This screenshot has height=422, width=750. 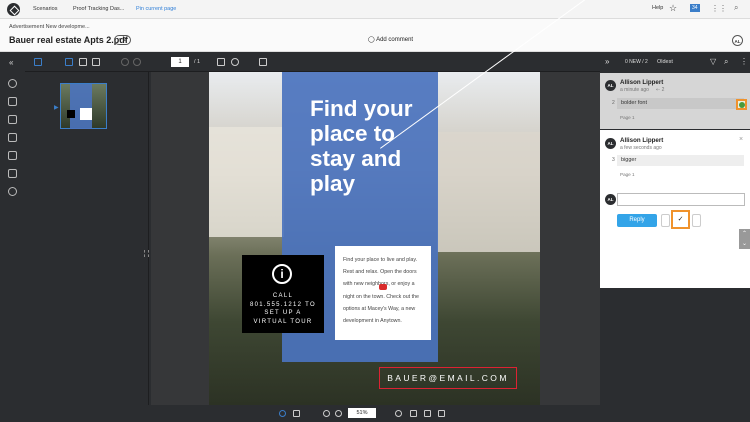 What do you see at coordinates (610, 199) in the screenshot?
I see `reply-avatar: AL` at bounding box center [610, 199].